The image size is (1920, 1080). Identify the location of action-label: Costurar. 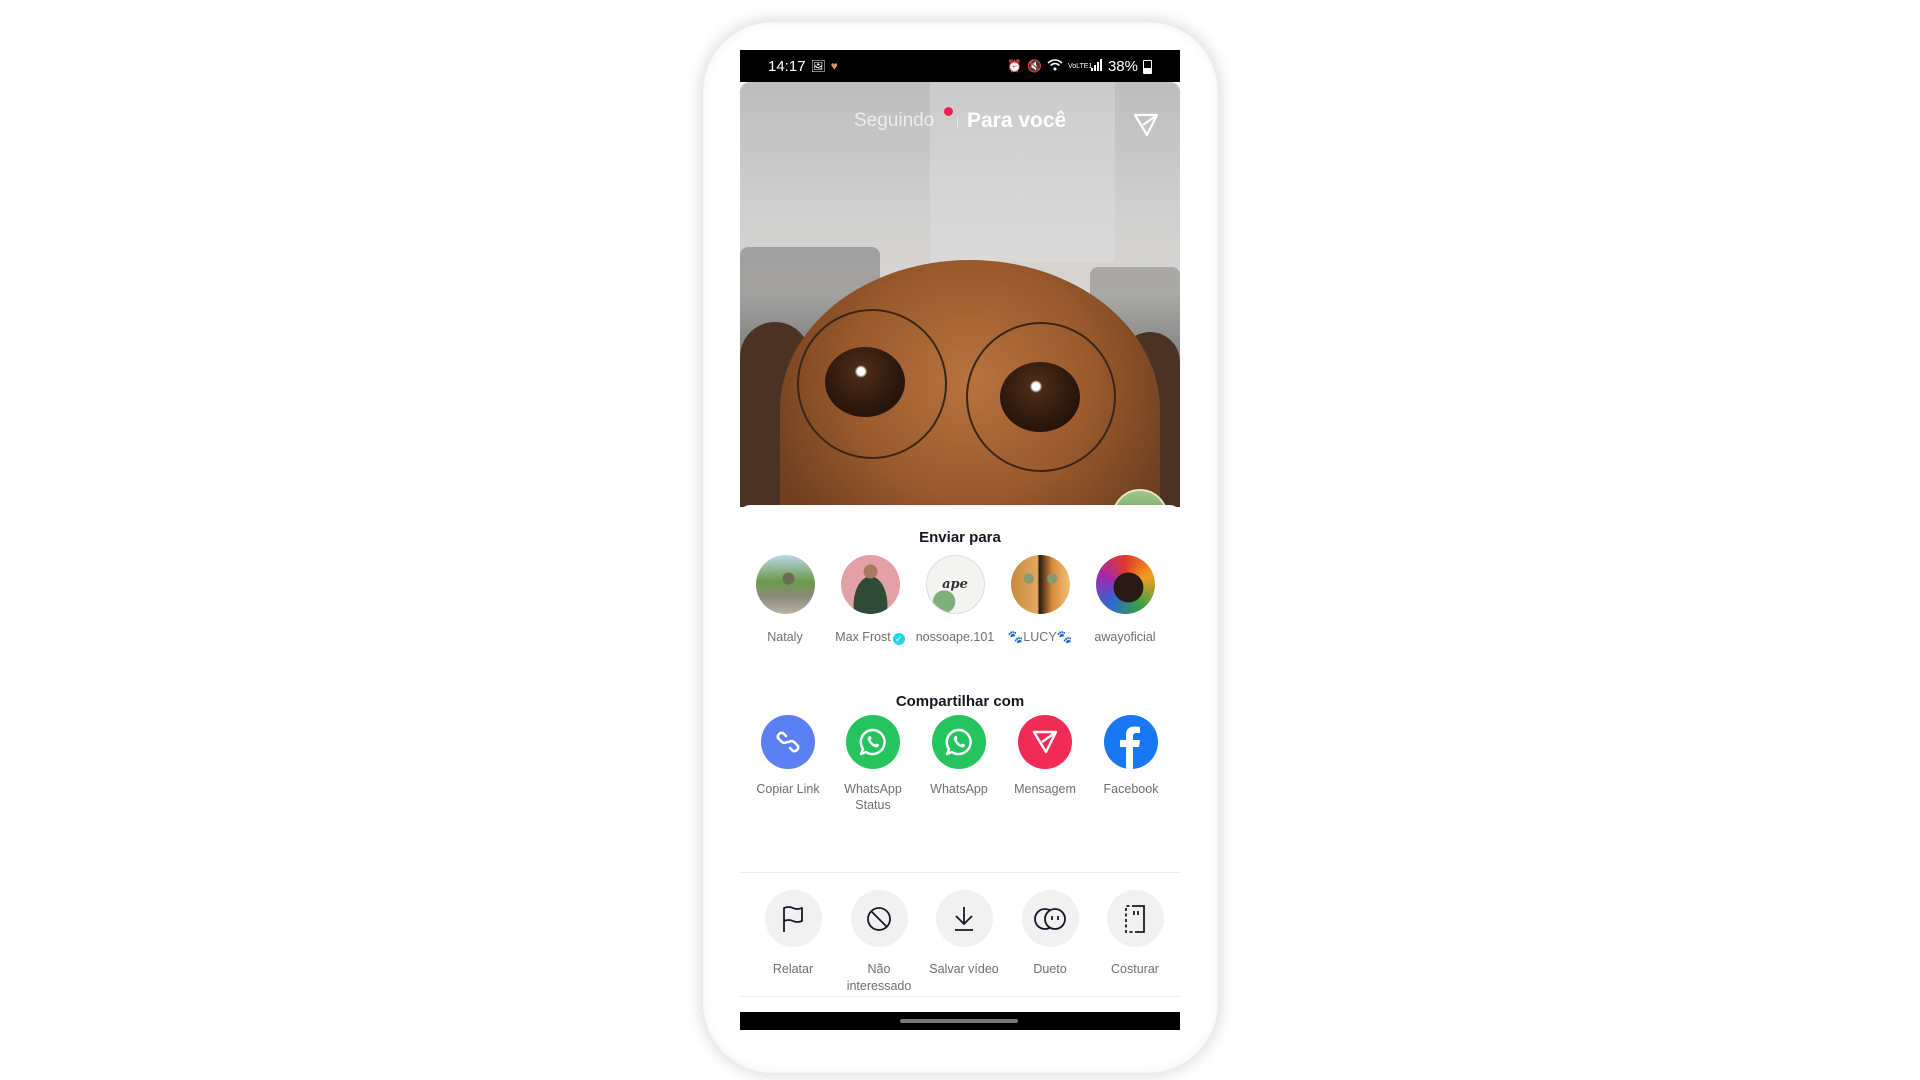
(1135, 969).